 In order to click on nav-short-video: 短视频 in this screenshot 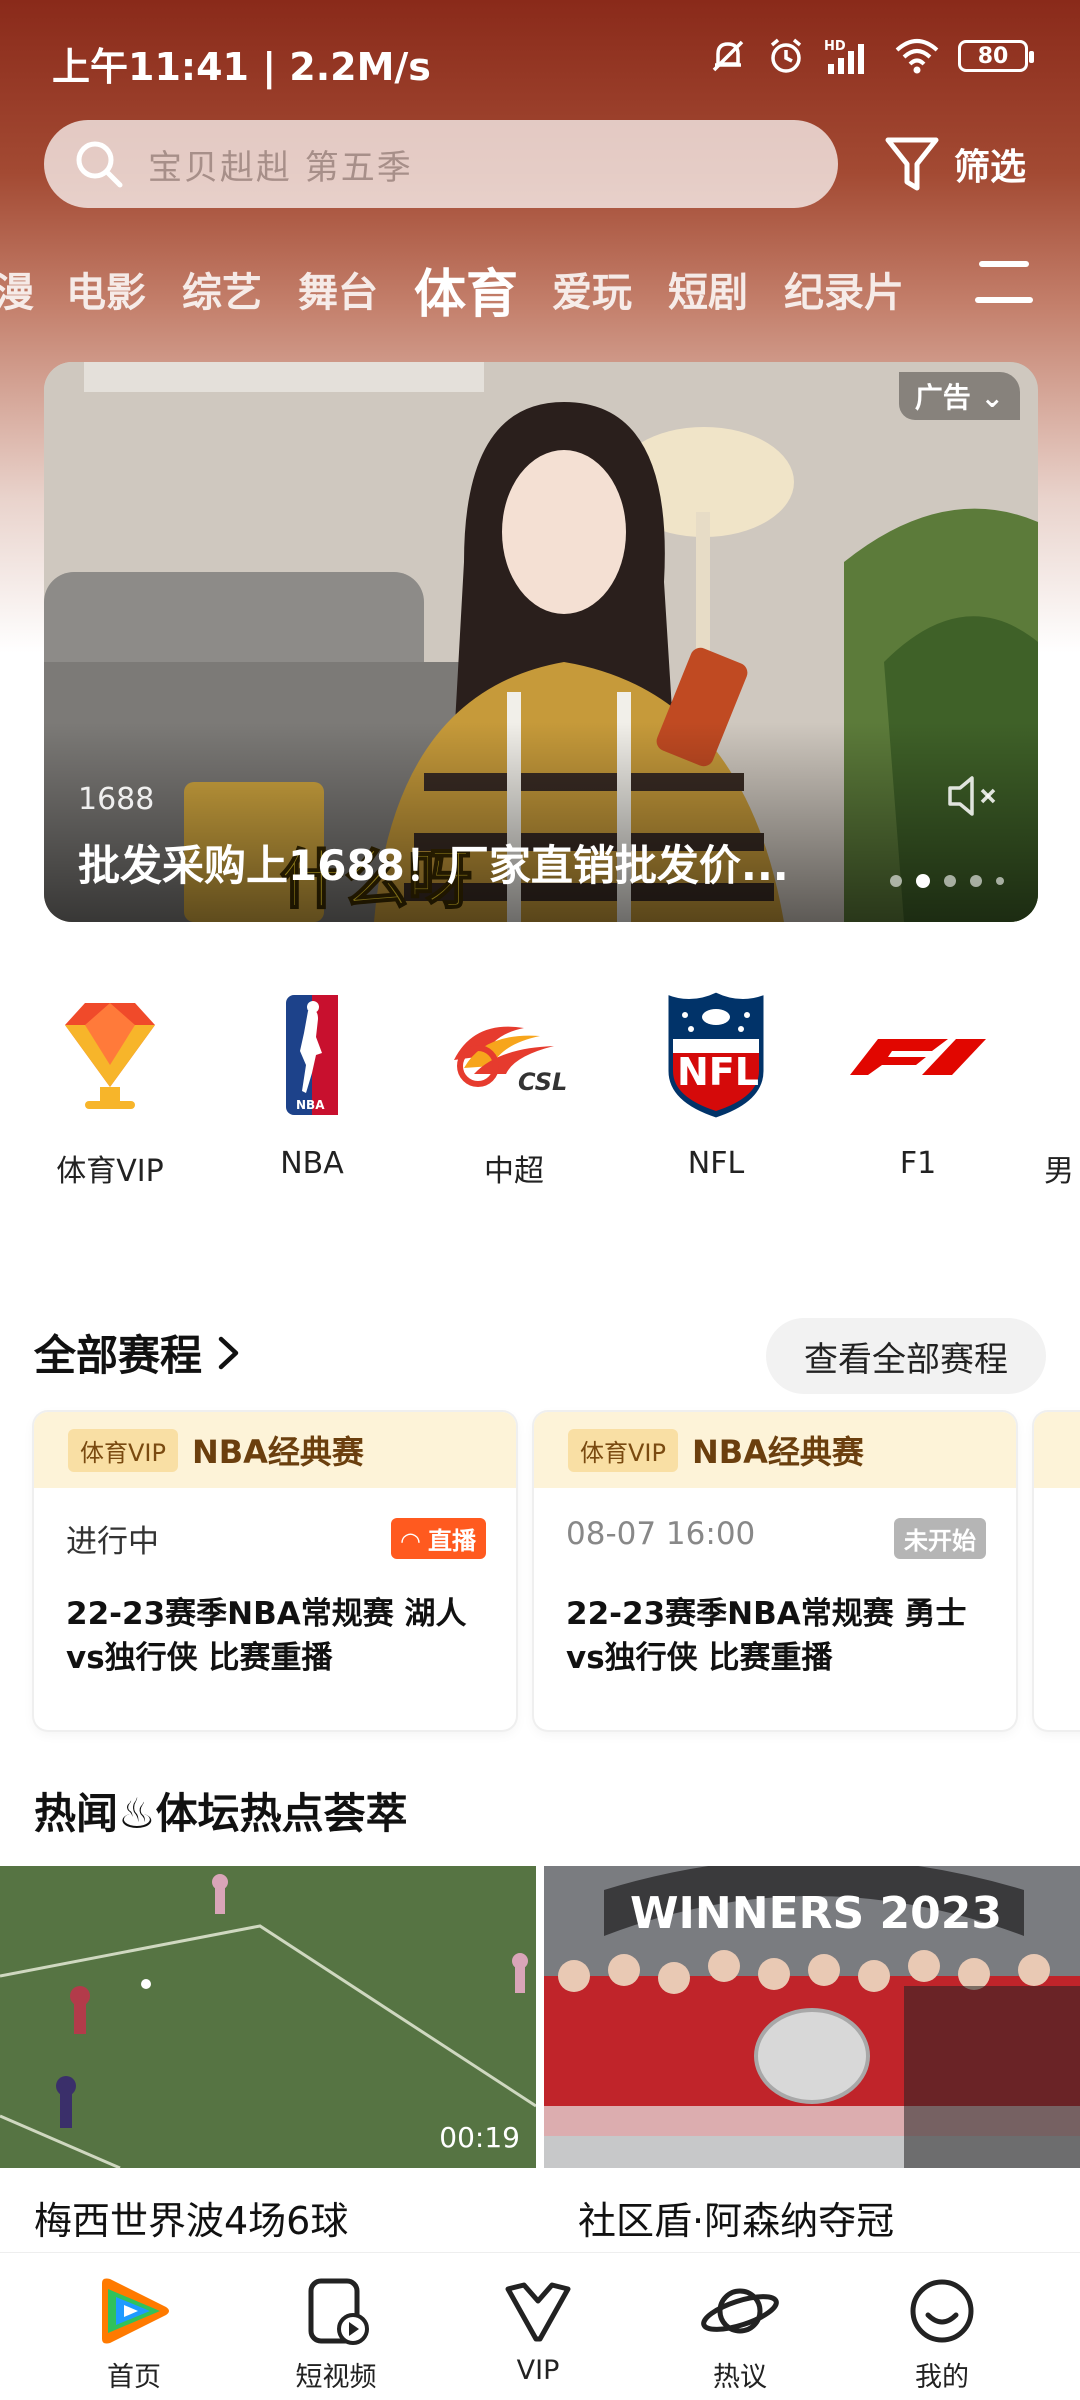, I will do `click(336, 2332)`.